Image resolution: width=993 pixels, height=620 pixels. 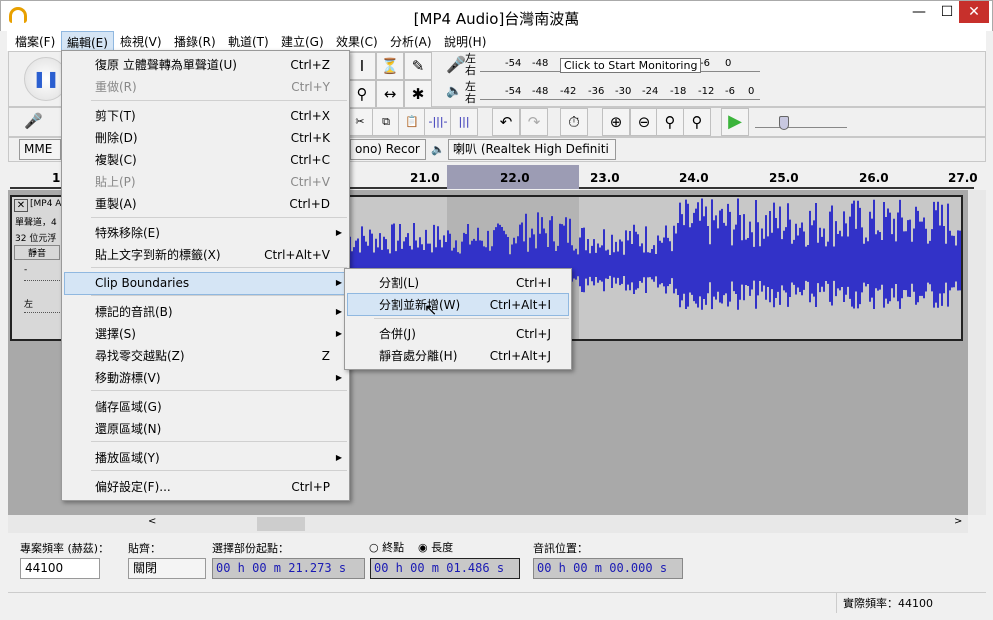 I want to click on menu-item: 移動游標(V) ▶, so click(x=218, y=378).